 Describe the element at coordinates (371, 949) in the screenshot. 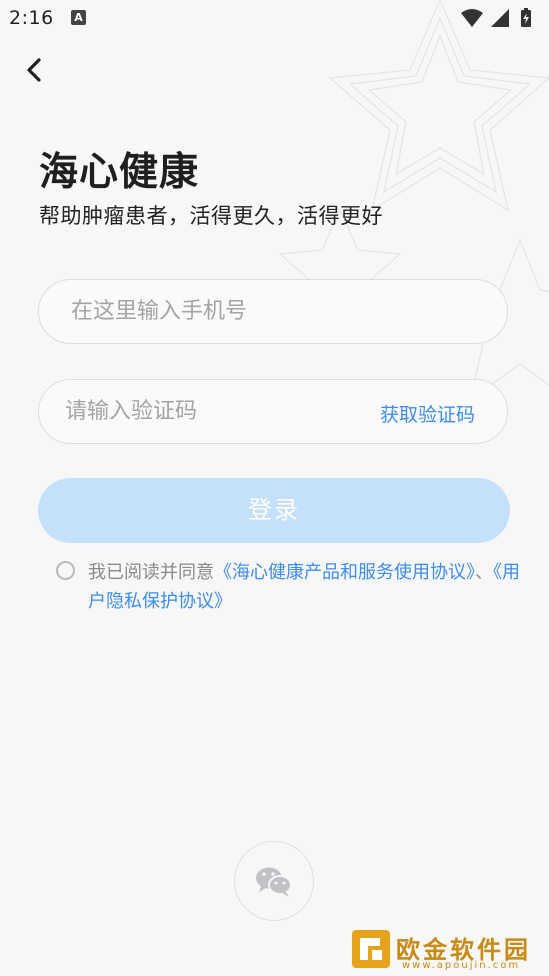

I see `watermark-logo` at that location.